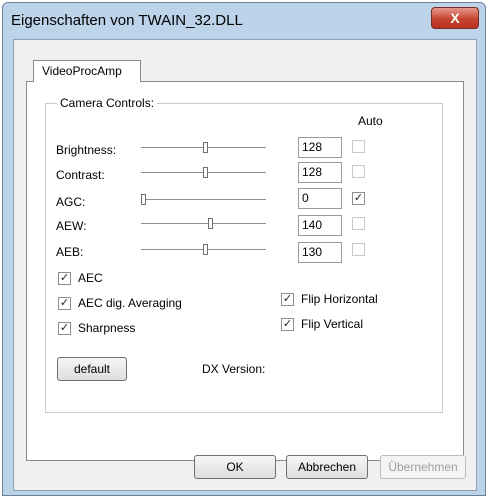 This screenshot has height=498, width=488. What do you see at coordinates (86, 150) in the screenshot?
I see `brightness-label: Brightness:` at bounding box center [86, 150].